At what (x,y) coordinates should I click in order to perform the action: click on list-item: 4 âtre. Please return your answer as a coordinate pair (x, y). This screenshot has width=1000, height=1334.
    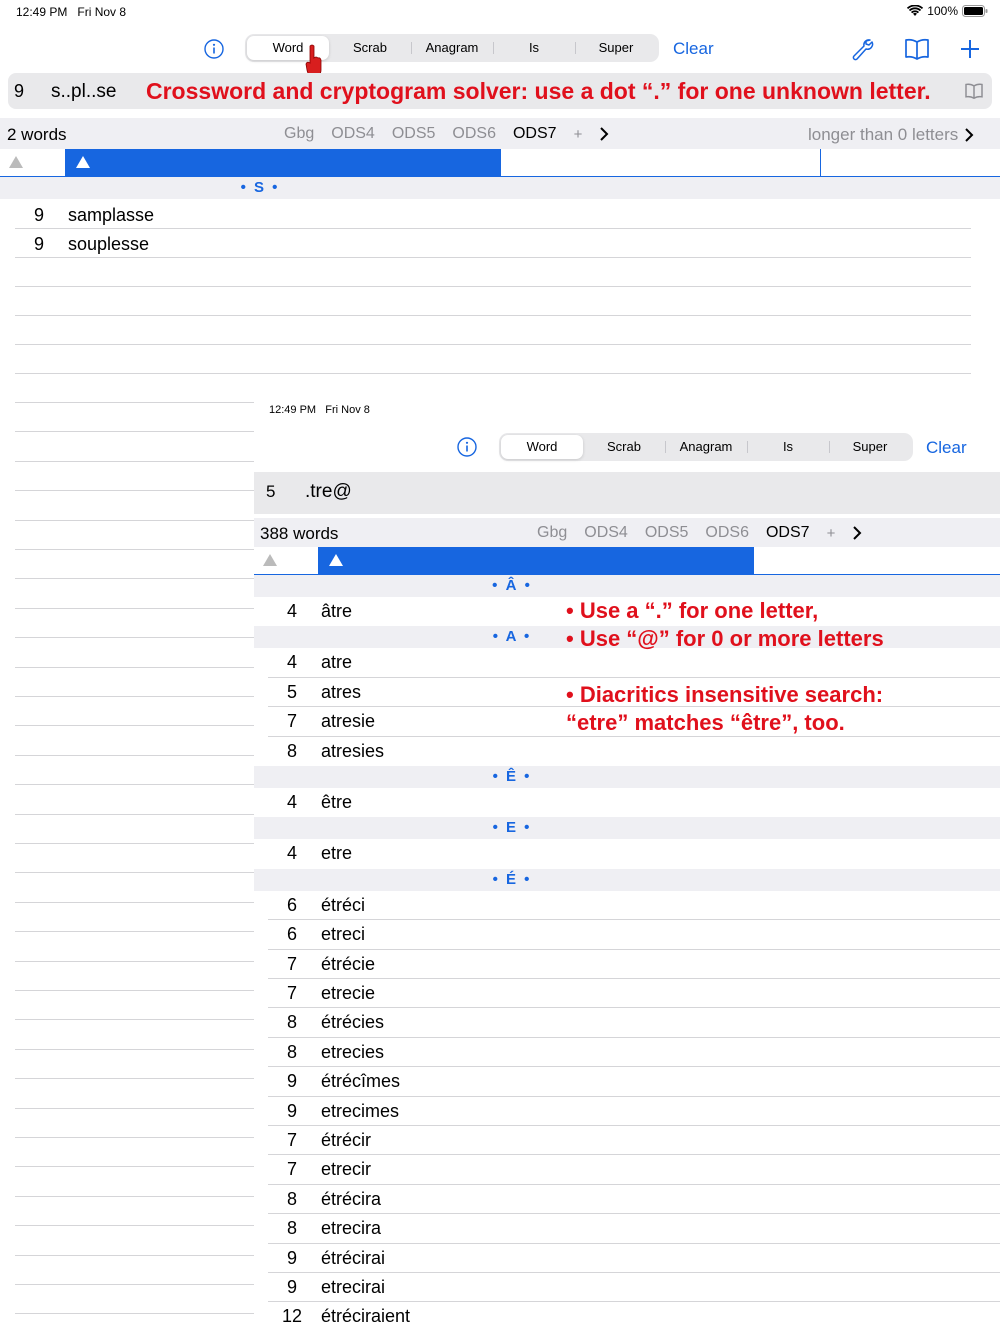
    Looking at the image, I should click on (307, 611).